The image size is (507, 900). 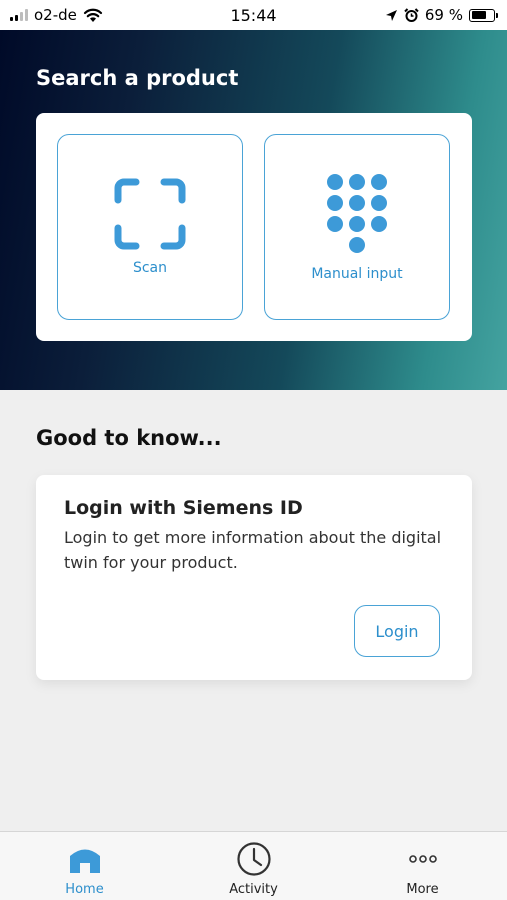 I want to click on more-dots-icon, so click(x=422, y=859).